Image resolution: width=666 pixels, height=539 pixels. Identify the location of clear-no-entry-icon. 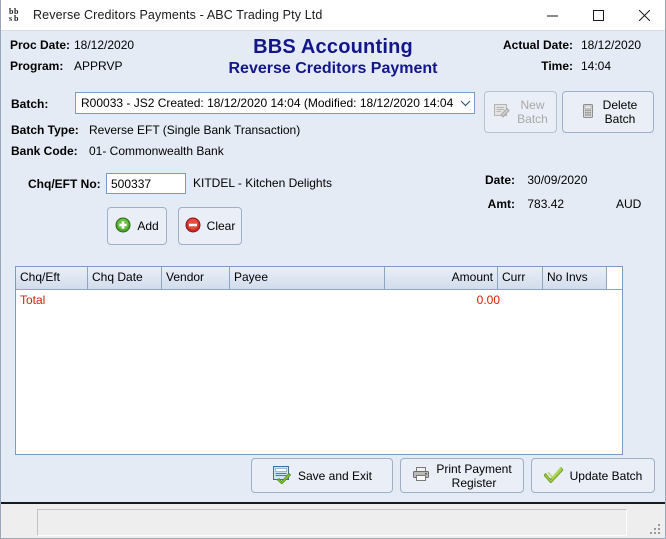
(193, 226).